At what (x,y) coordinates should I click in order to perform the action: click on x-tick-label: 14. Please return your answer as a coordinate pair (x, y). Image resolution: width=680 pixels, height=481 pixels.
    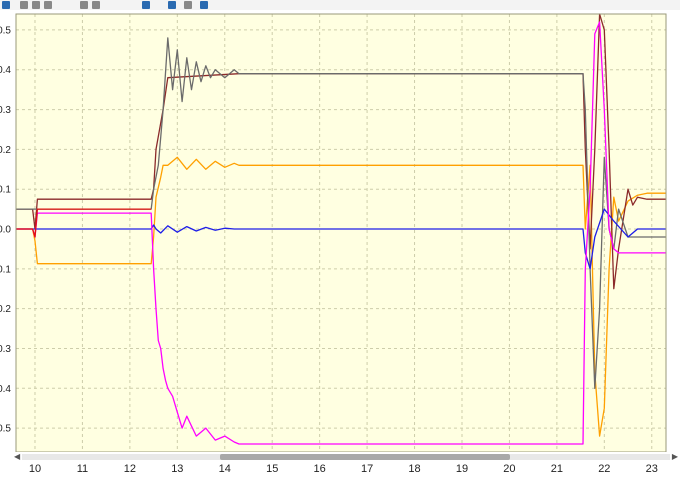
    Looking at the image, I should click on (225, 469).